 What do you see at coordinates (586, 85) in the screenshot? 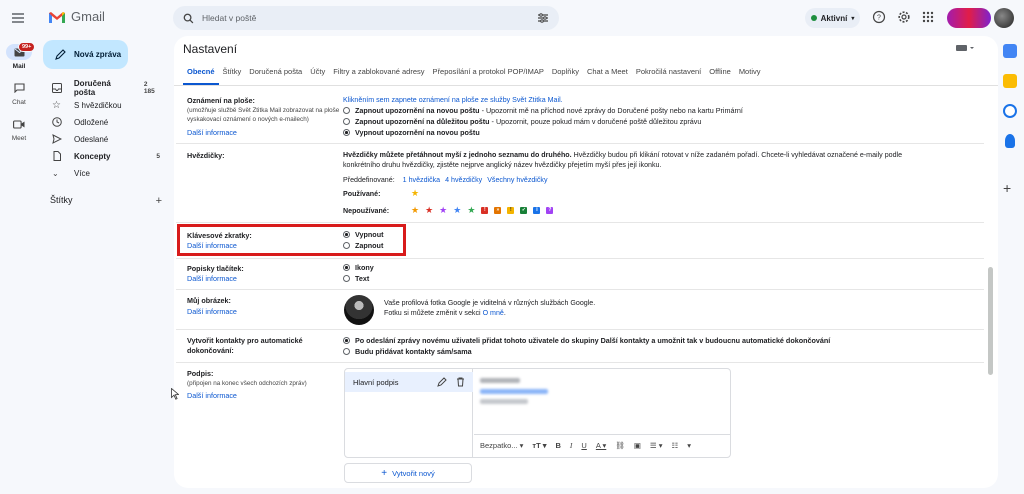
I see `tabs-divider` at bounding box center [586, 85].